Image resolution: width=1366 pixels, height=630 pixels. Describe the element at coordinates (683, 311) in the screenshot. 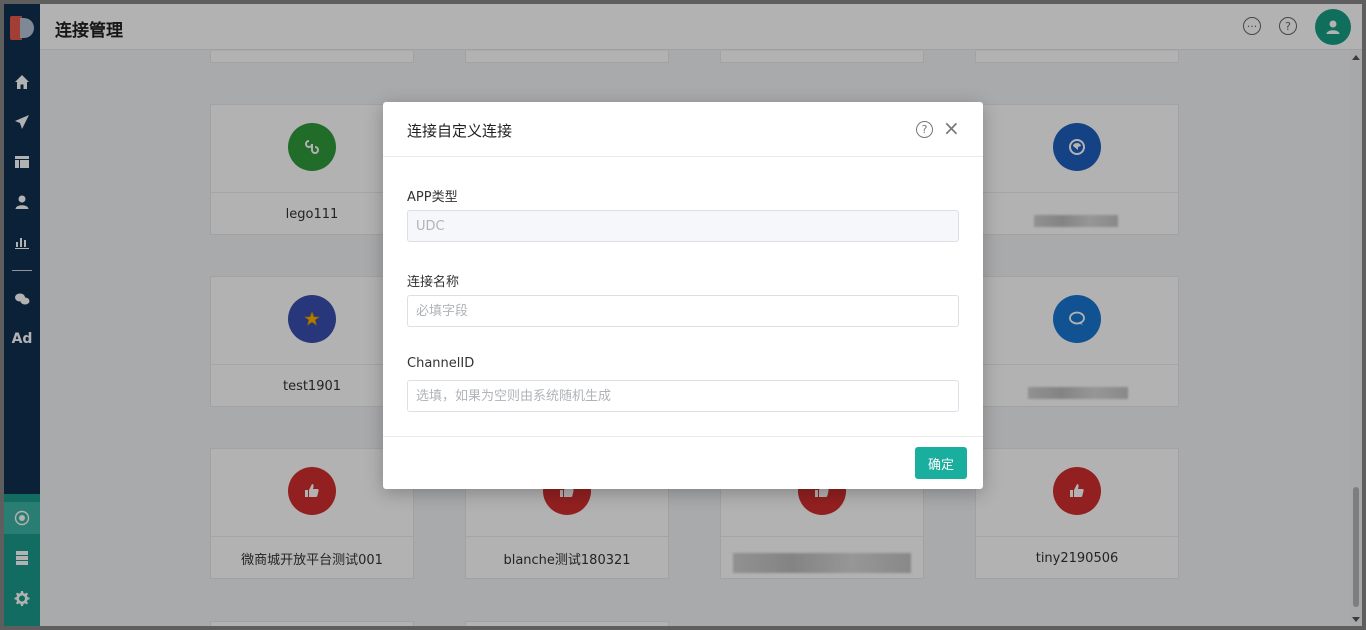

I see `connection-name-input` at that location.